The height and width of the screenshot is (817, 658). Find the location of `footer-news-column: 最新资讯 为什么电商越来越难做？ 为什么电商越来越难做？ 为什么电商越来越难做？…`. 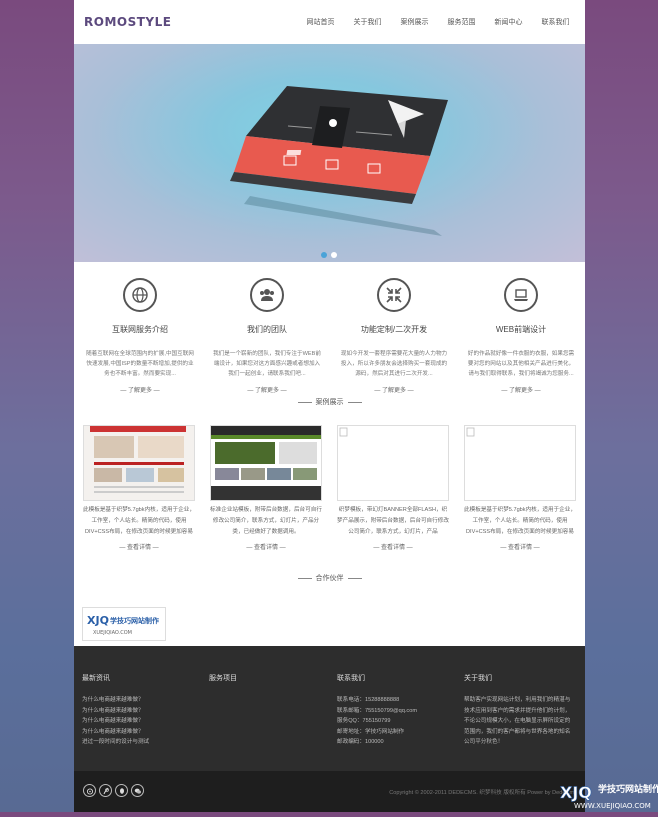

footer-news-column: 最新资讯 为什么电商越来越难做？ 为什么电商越来越难做？ 为什么电商越来越难做？… is located at coordinates (142, 710).